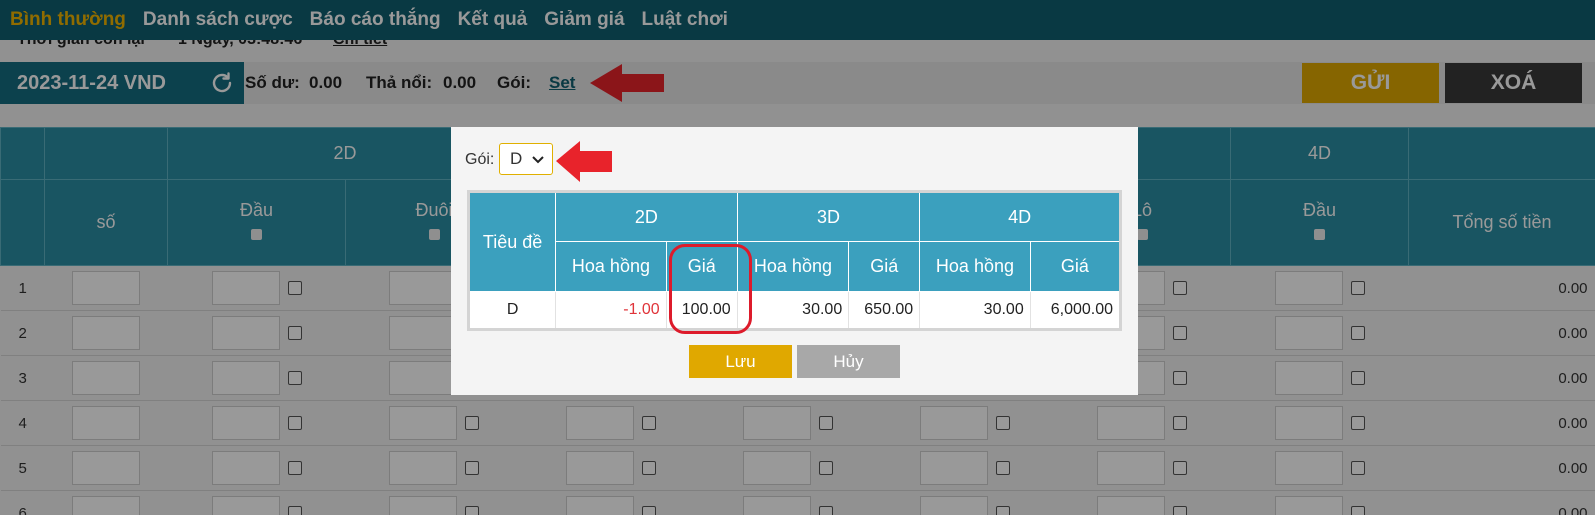 The image size is (1595, 515). I want to click on cell-3d-price: 650.00, so click(884, 310).